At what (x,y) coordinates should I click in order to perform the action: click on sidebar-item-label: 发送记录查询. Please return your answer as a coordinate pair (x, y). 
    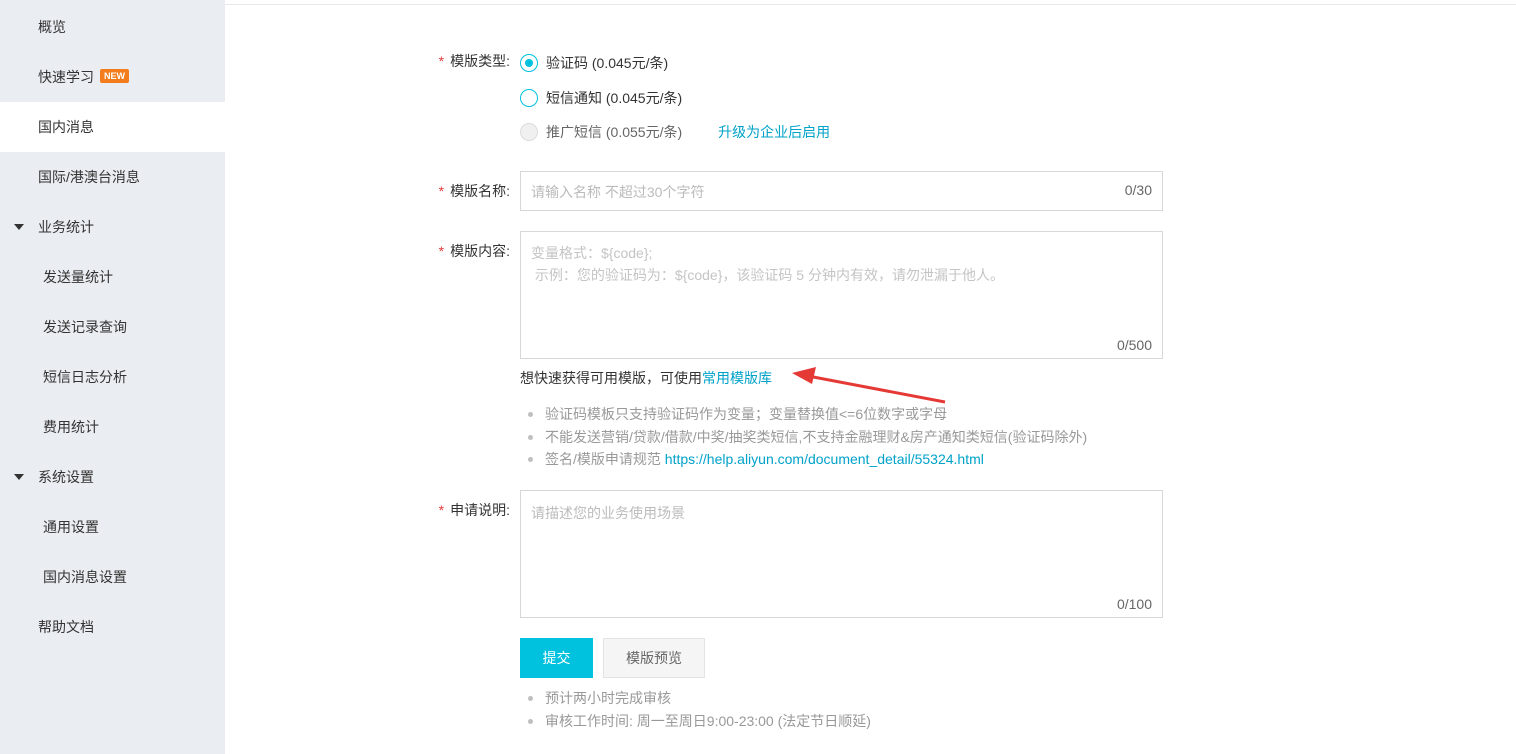
    Looking at the image, I should click on (85, 327).